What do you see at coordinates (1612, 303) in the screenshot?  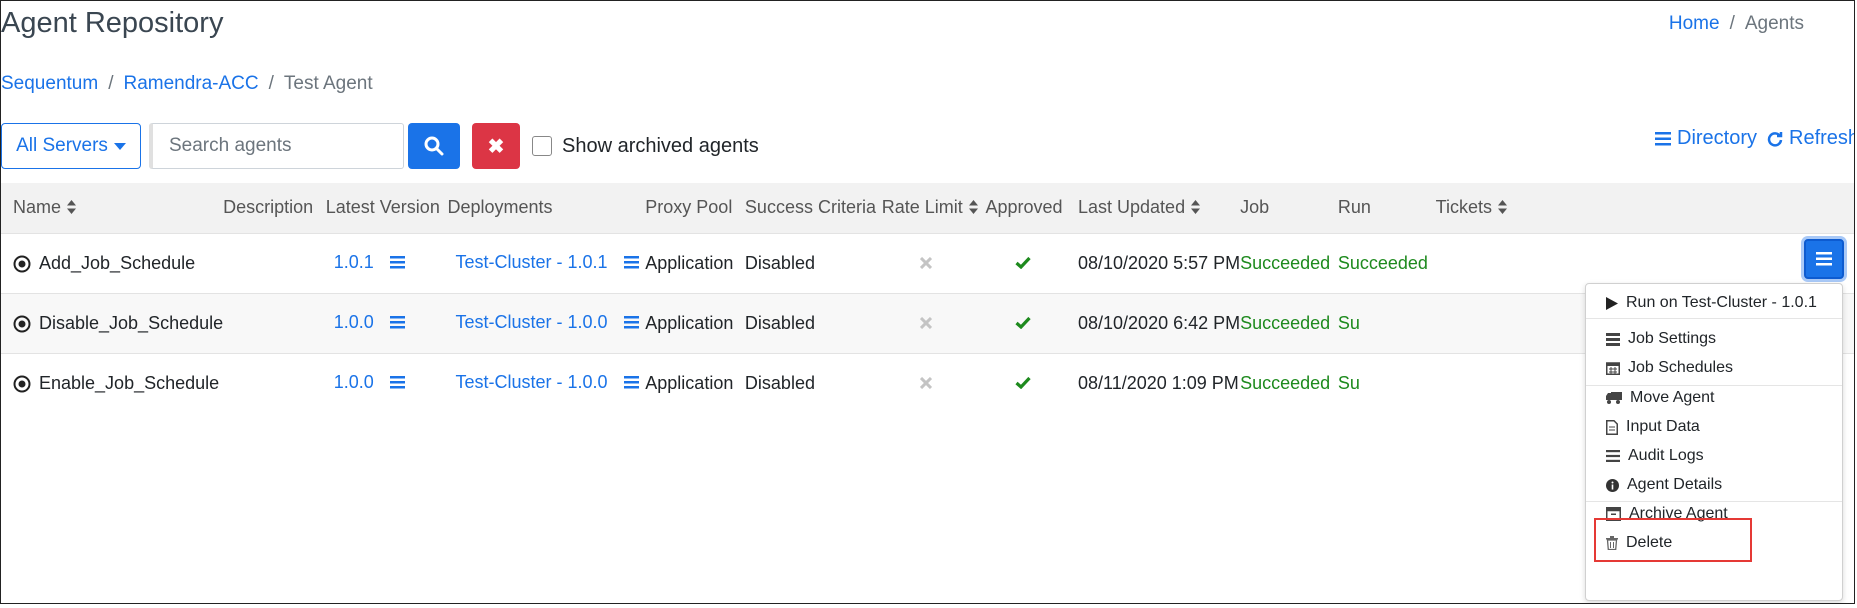 I see `play-icon` at bounding box center [1612, 303].